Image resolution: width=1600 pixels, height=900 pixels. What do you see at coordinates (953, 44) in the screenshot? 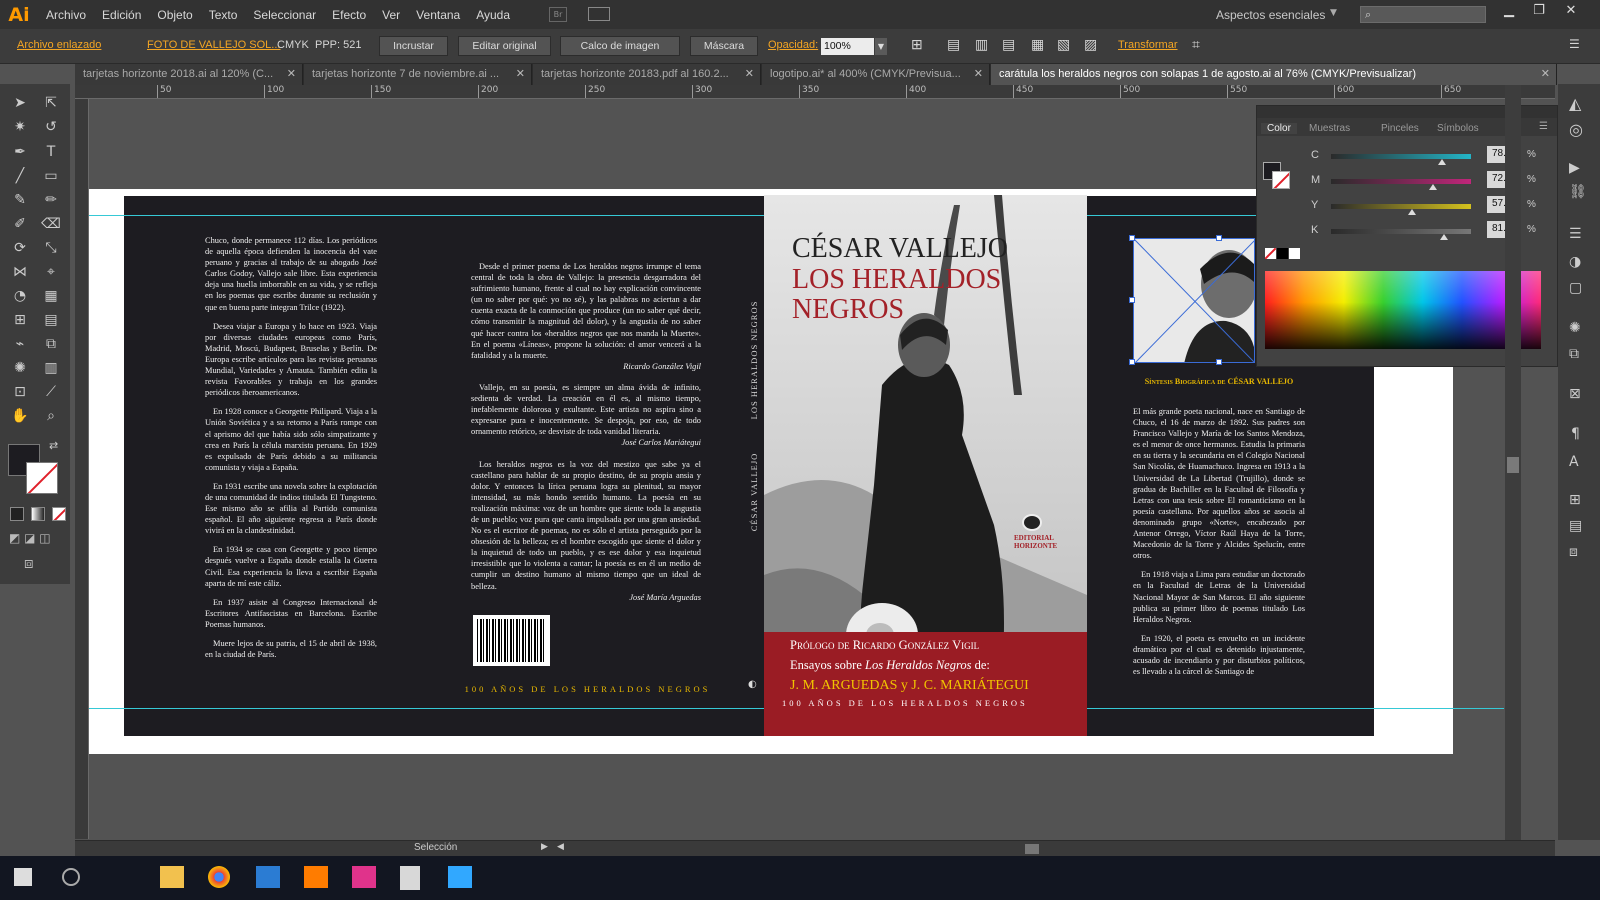
I see `align-left-icon: ▤` at bounding box center [953, 44].